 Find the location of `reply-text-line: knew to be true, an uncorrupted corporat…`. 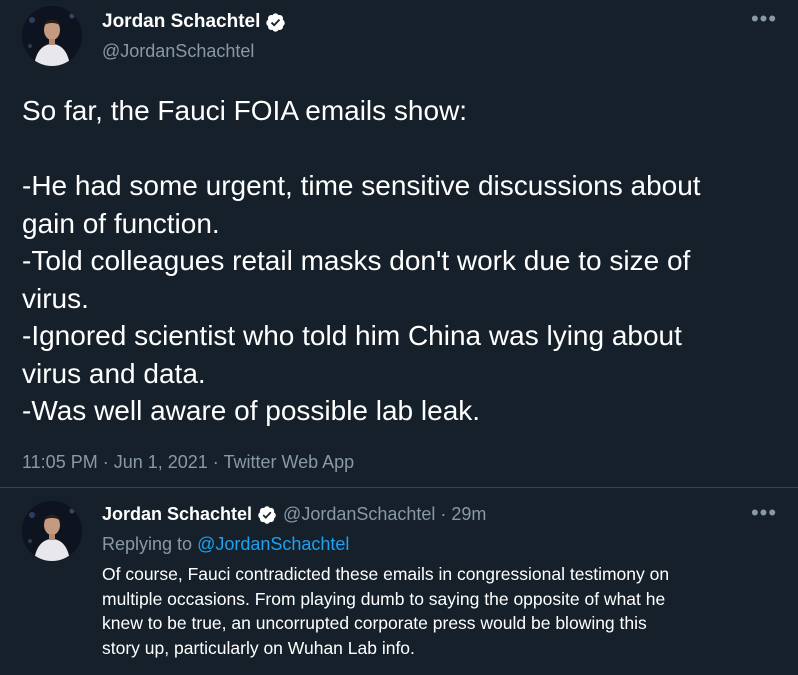

reply-text-line: knew to be true, an uncorrupted corporat… is located at coordinates (374, 623).